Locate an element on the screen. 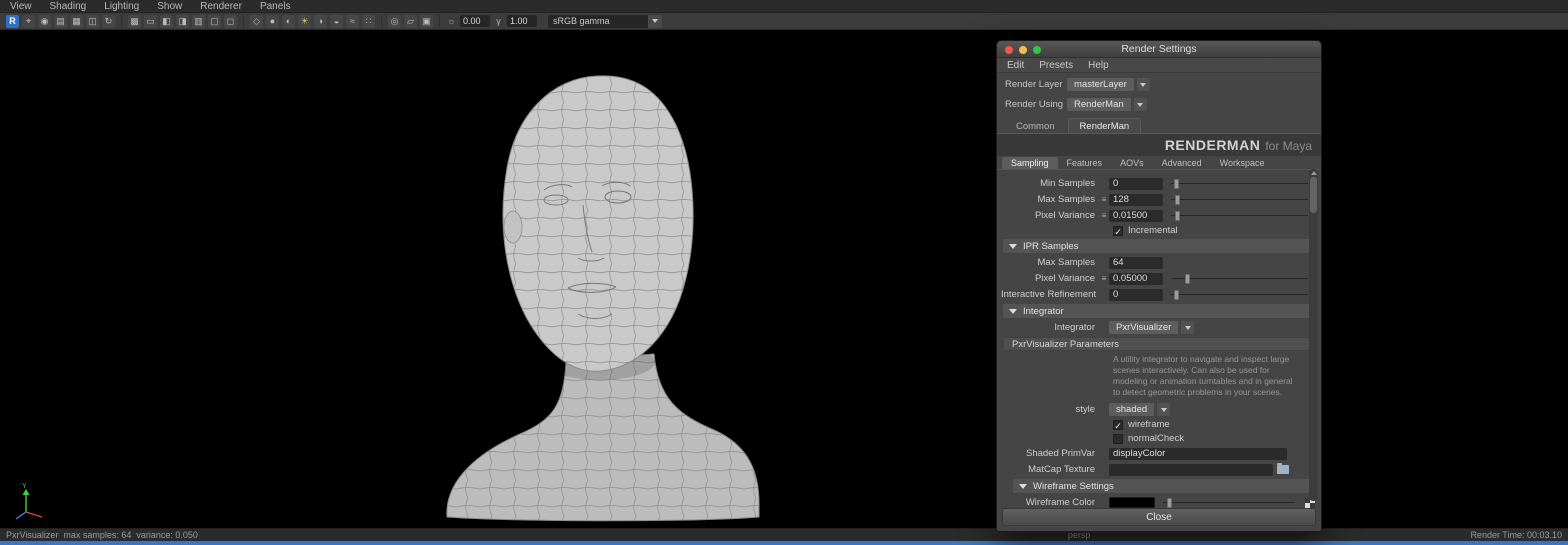 This screenshot has height=545, width=1568. pxrvisualizer-parameters-label: PxrVisualizer Parameters is located at coordinates (1066, 344).